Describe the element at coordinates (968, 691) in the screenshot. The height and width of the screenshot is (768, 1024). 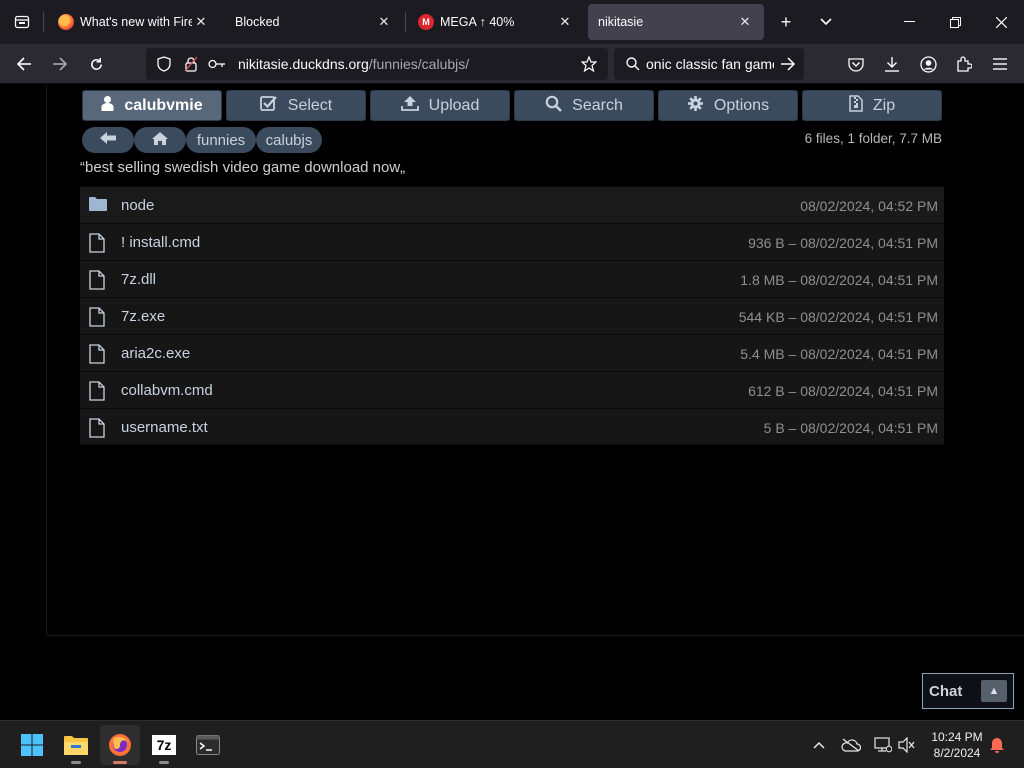
I see `chat-toggle-button: Chat ▲` at that location.